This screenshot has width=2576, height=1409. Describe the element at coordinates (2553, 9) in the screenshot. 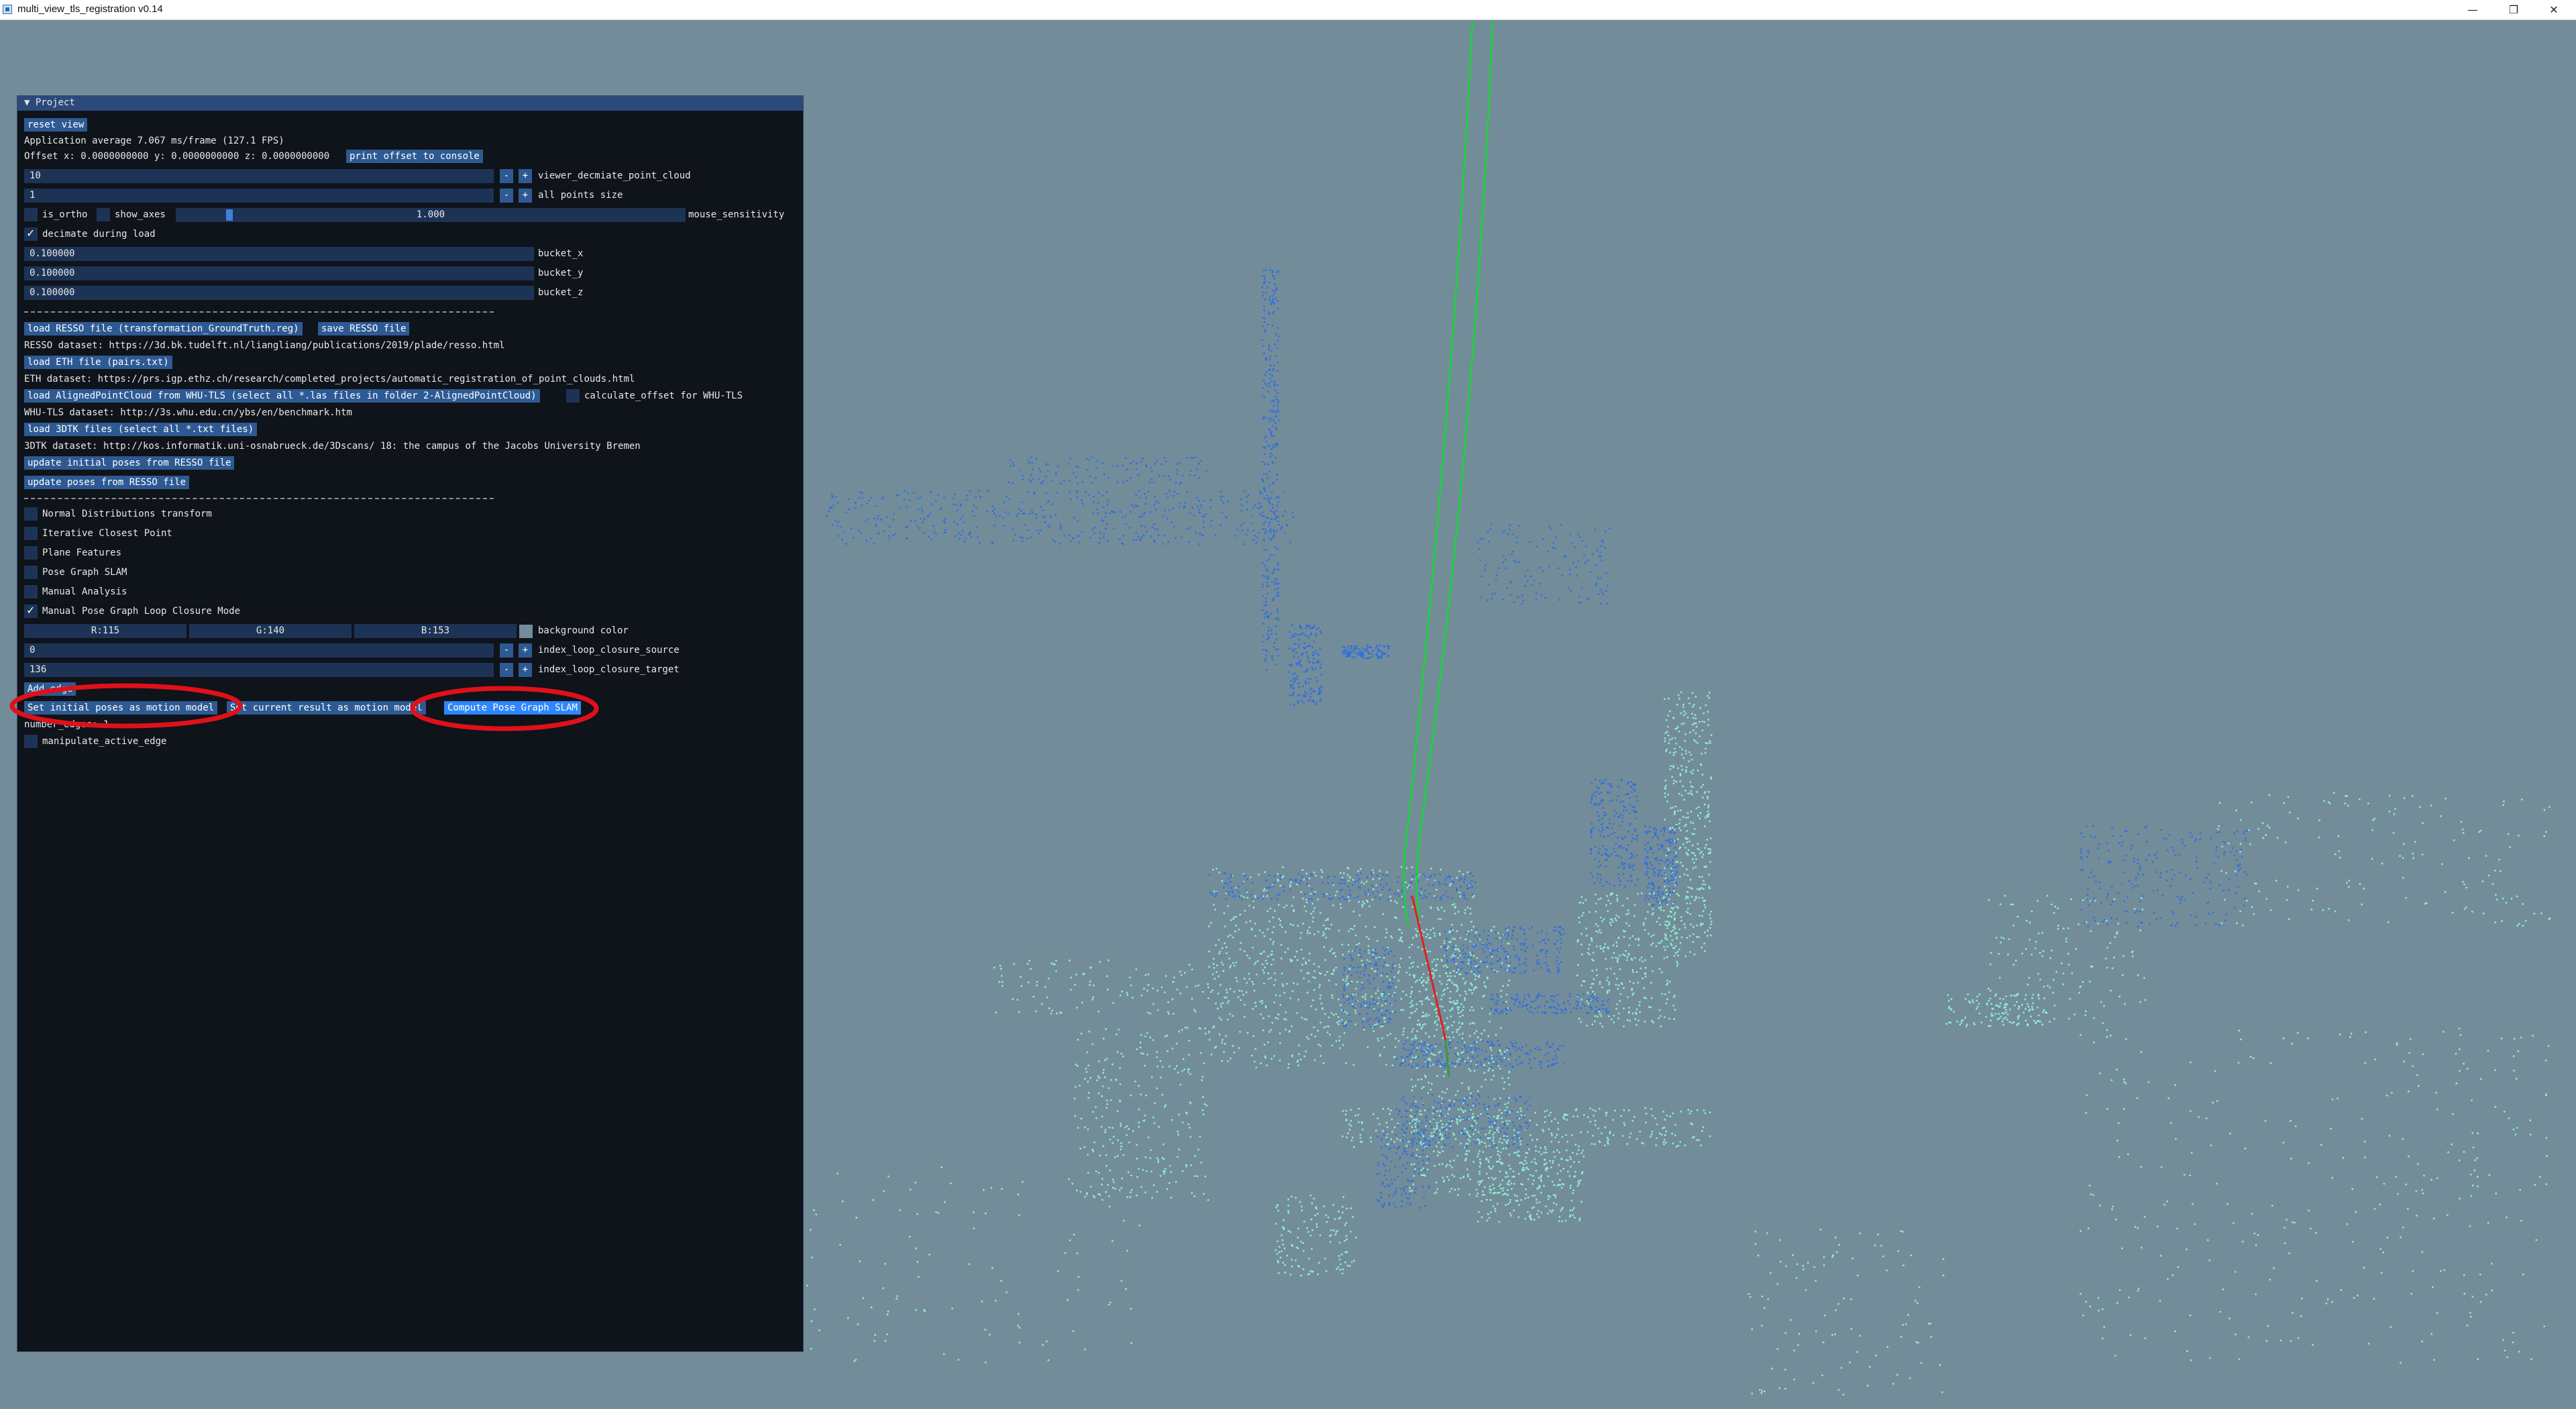

I see `close-button: ✕` at that location.